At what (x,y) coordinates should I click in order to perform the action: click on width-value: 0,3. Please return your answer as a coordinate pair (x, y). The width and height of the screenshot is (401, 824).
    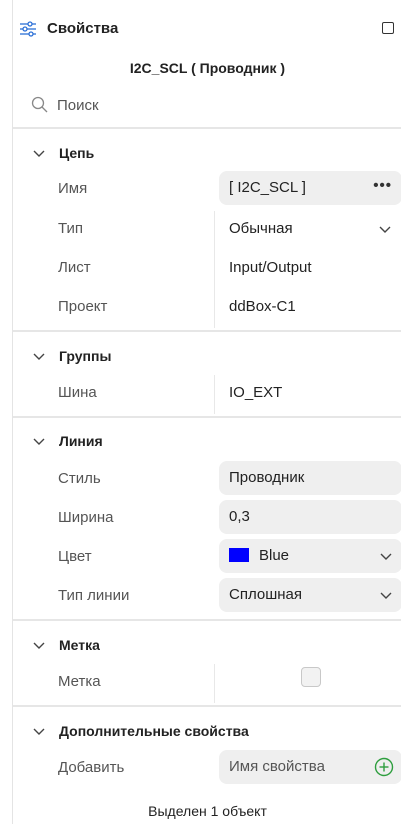
    Looking at the image, I should click on (239, 516).